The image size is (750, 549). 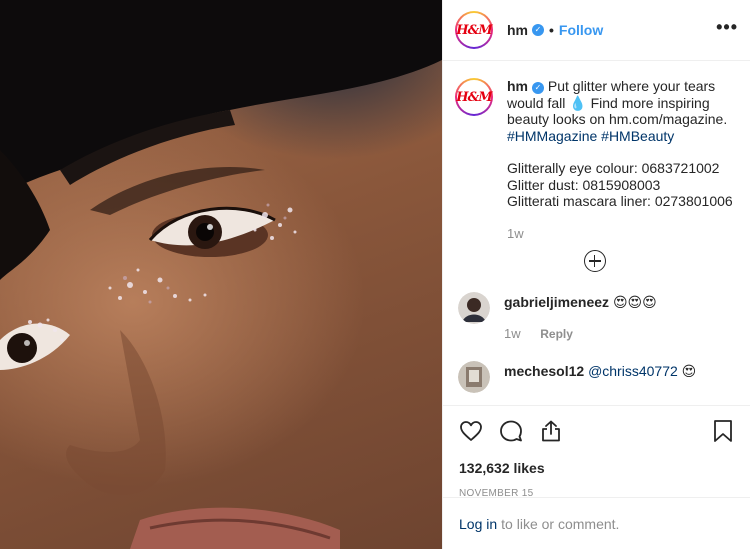 I want to click on comment-icon, so click(x=511, y=431).